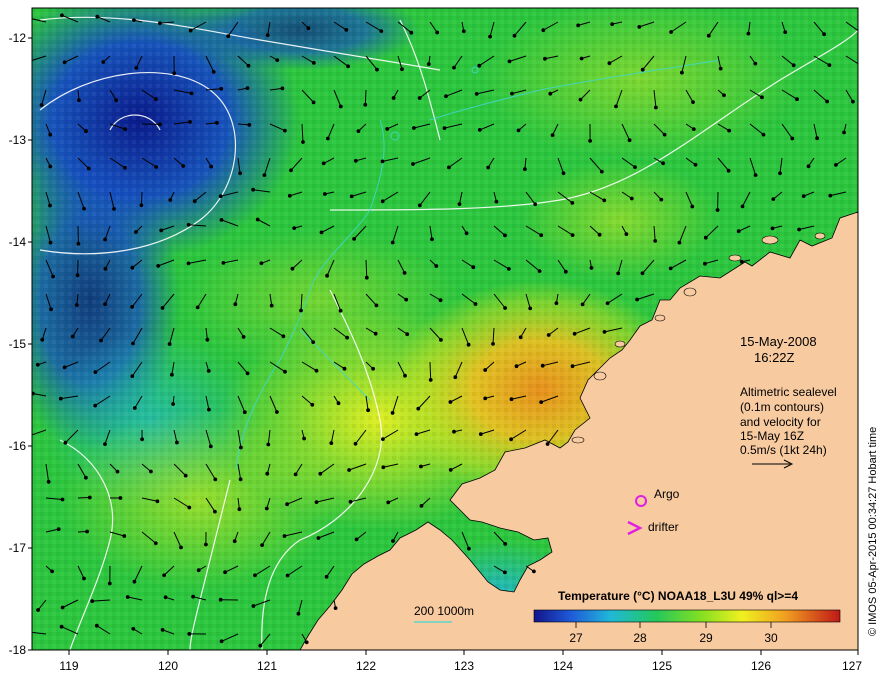 The width and height of the screenshot is (880, 680). Describe the element at coordinates (782, 407) in the screenshot. I see `altimetry-note-line: (0.1m contours)` at that location.